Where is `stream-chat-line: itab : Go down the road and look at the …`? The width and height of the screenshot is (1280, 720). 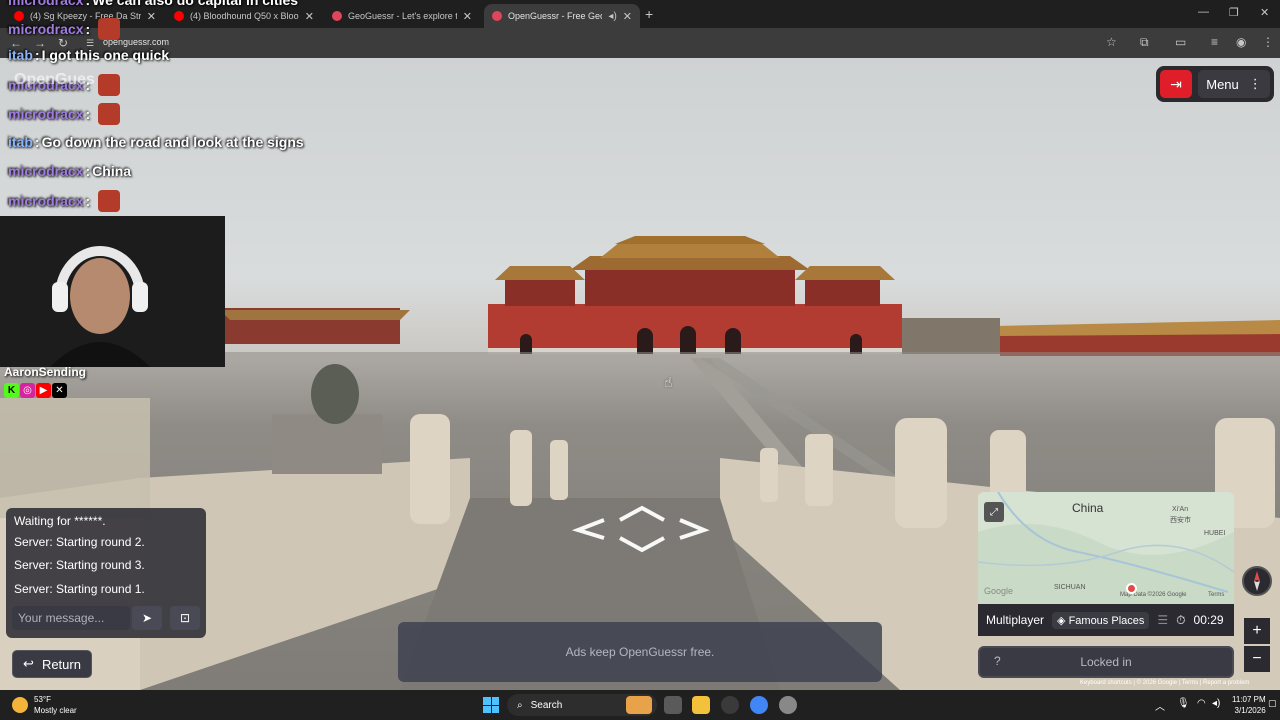
stream-chat-line: itab : Go down the road and look at the … is located at coordinates (156, 142).